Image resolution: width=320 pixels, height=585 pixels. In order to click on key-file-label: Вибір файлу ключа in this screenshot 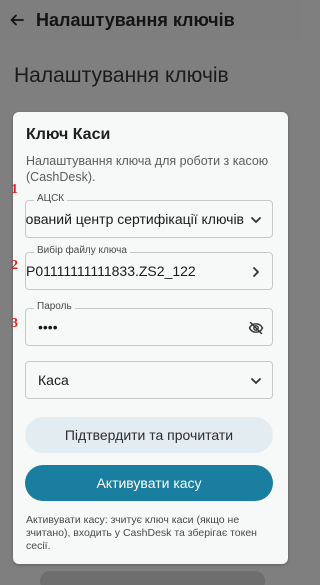, I will do `click(82, 250)`.